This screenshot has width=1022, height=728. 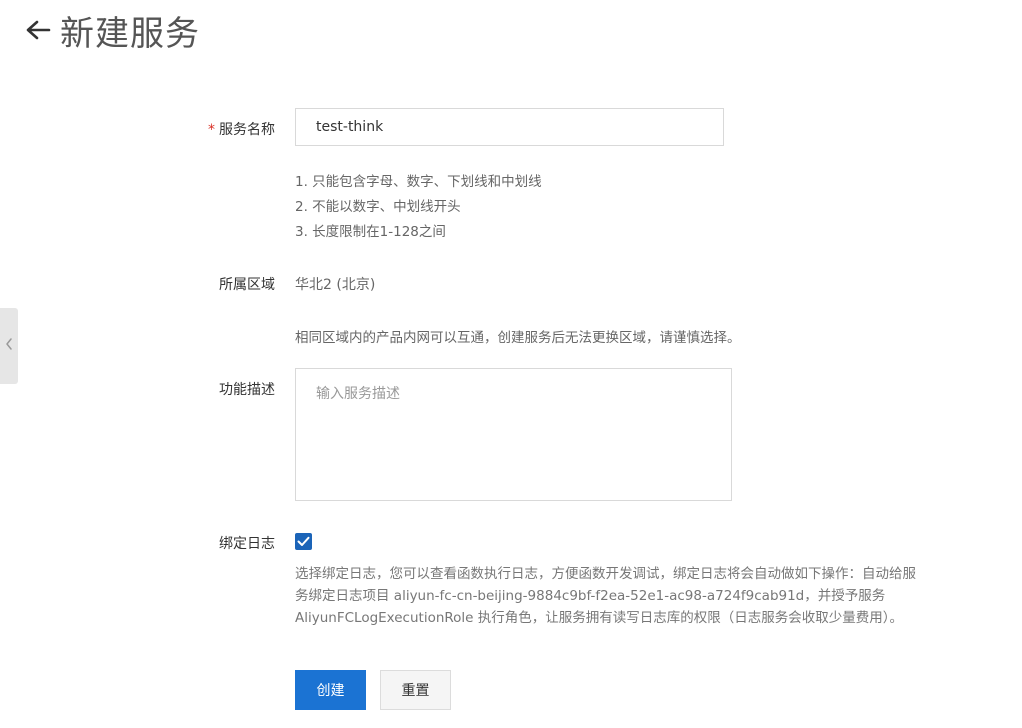 I want to click on chevron-left-icon, so click(x=9, y=346).